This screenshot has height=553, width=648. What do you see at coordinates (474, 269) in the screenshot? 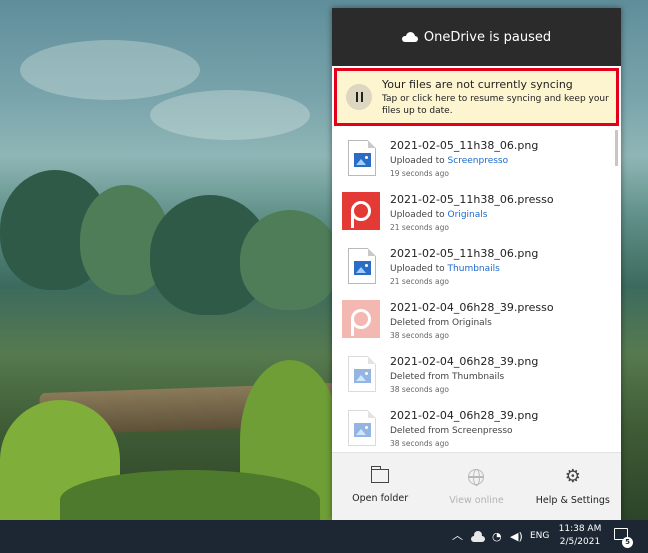
I see `folder-link: Thumbnails` at bounding box center [474, 269].